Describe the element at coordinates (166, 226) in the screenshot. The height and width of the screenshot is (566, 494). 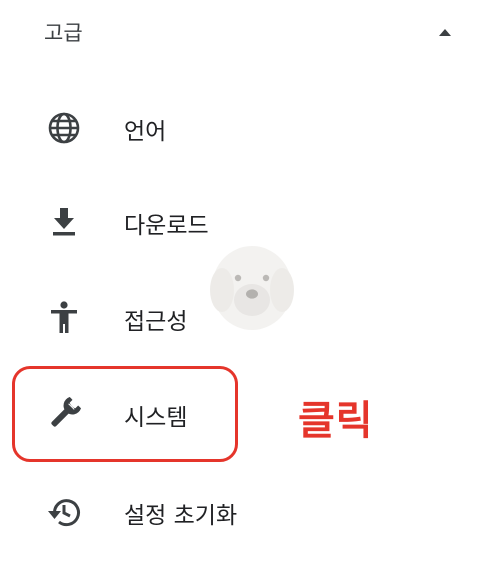
I see `menu-item-label: 다운로드` at that location.